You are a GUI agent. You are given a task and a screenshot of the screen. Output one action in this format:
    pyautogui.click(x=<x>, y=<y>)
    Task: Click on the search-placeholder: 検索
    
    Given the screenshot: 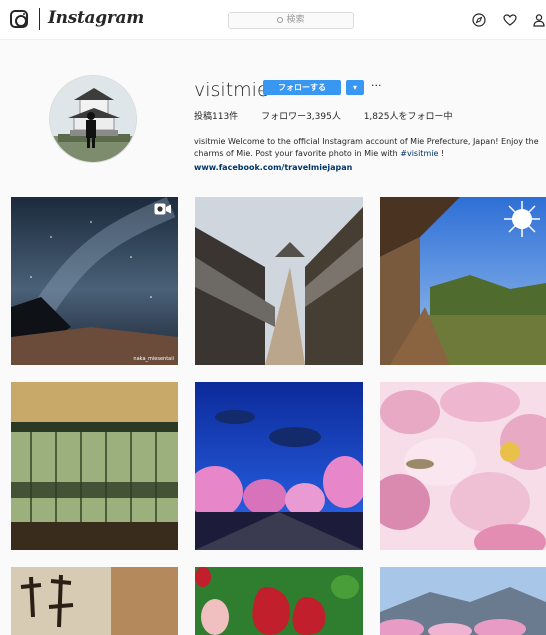 What is the action you would take?
    pyautogui.click(x=295, y=20)
    